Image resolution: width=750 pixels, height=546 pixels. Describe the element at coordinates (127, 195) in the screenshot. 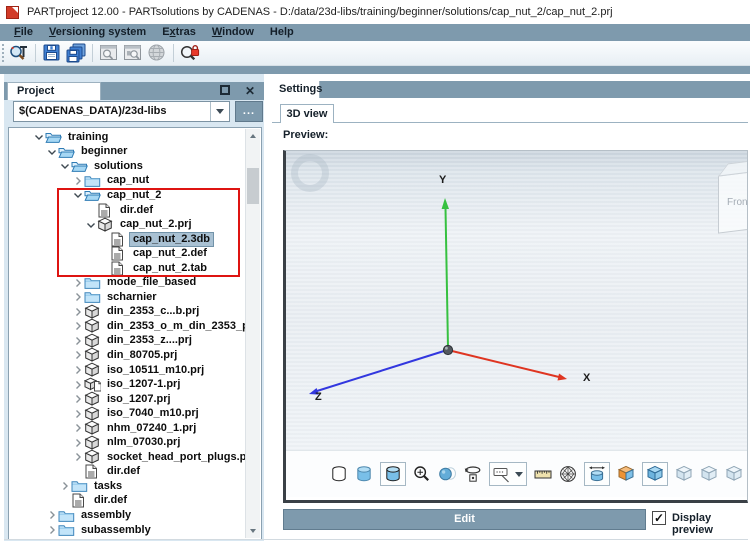

I see `tree-item-cap-nut-2: cap_nut_2` at that location.